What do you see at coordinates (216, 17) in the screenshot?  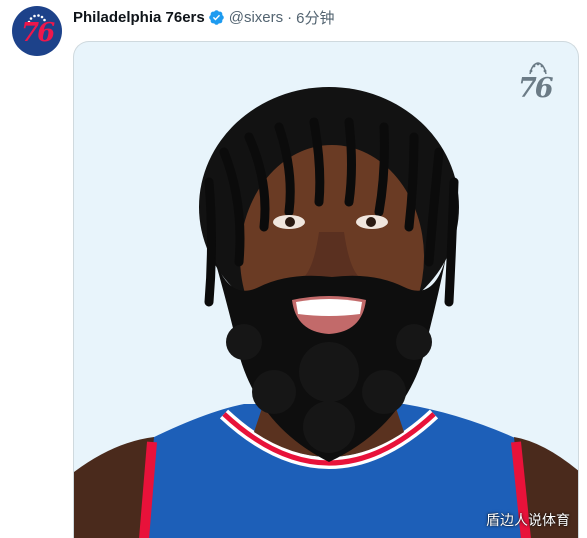 I see `verified-badge-icon` at bounding box center [216, 17].